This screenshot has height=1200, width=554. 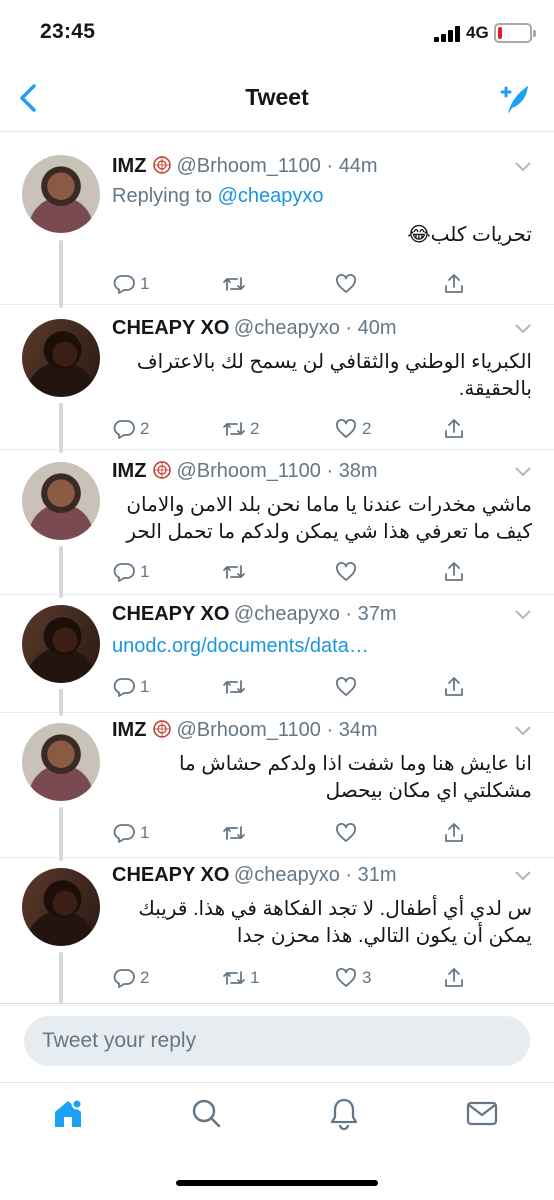 I want to click on tweet-time: 34m, so click(x=358, y=730).